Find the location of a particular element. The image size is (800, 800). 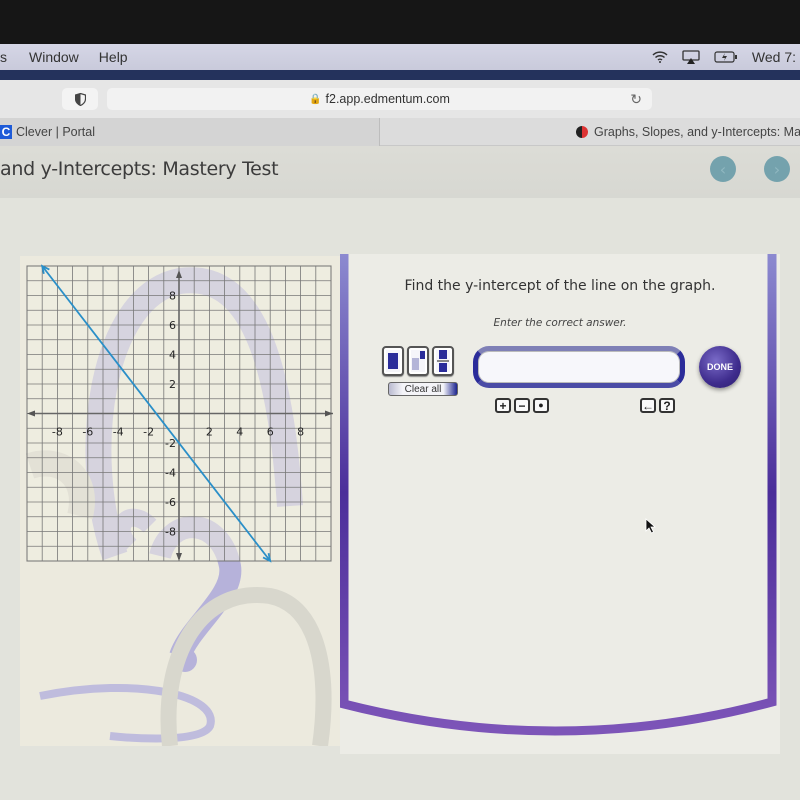

wifi-icon is located at coordinates (660, 57).